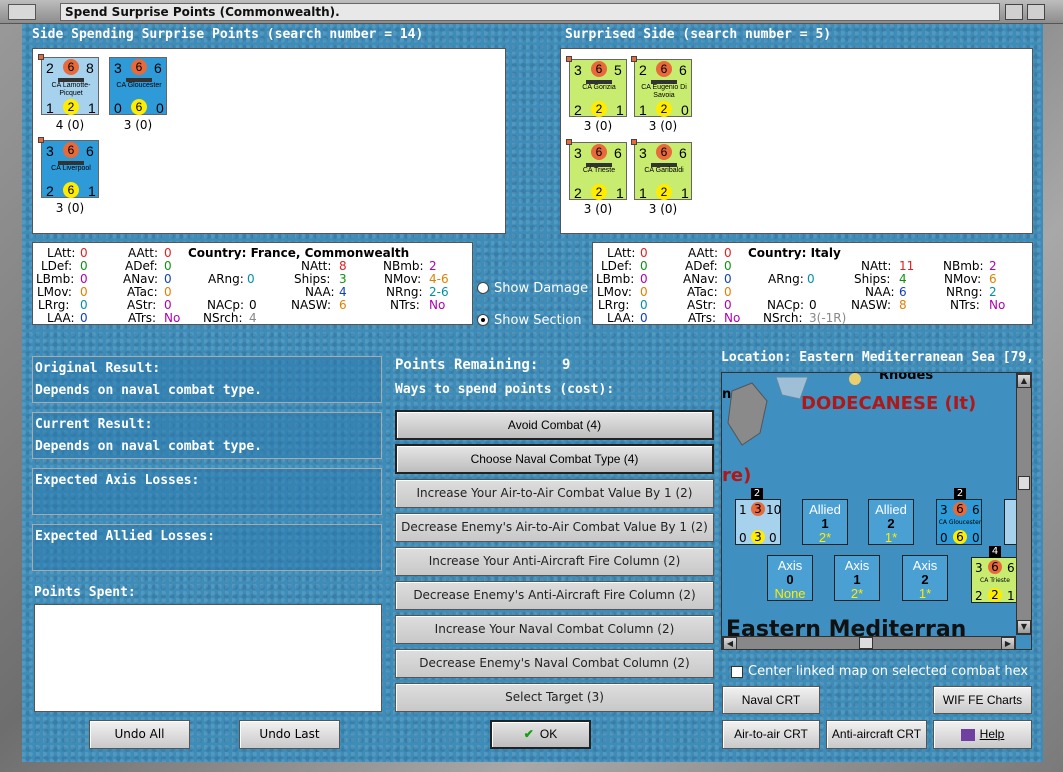  What do you see at coordinates (1024, 627) in the screenshot?
I see `scroll-down-icon: ▼` at bounding box center [1024, 627].